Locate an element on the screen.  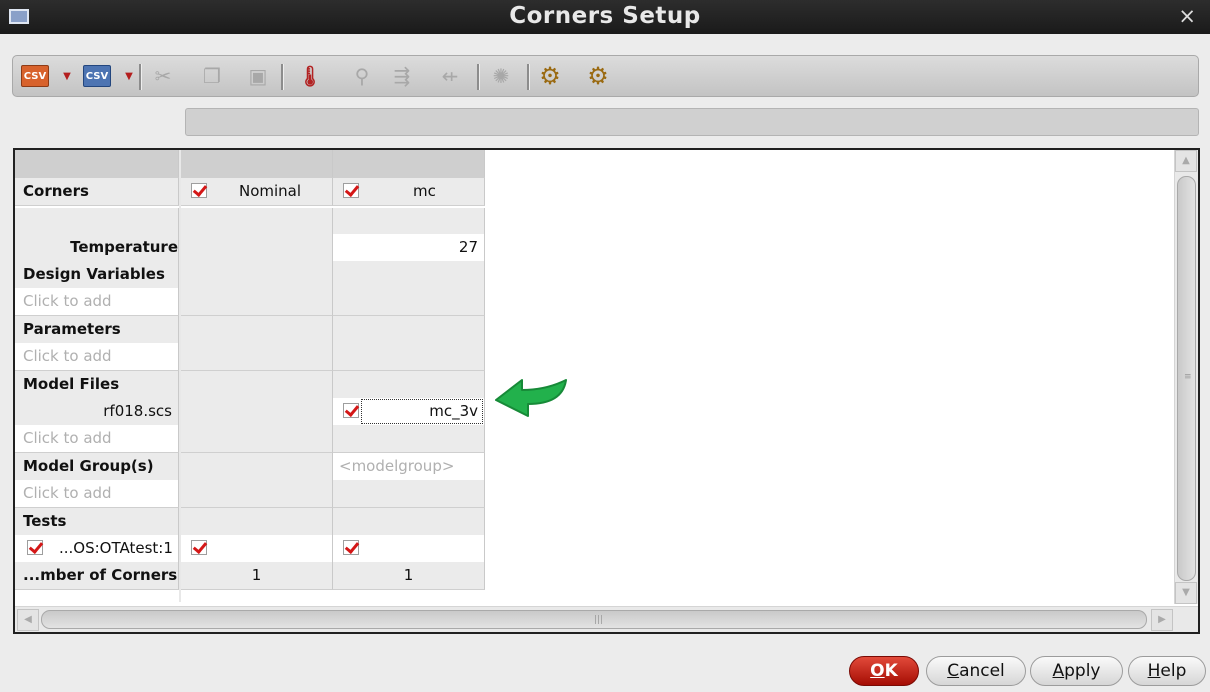
monte-carlo-icon: ✺ is located at coordinates (501, 76).